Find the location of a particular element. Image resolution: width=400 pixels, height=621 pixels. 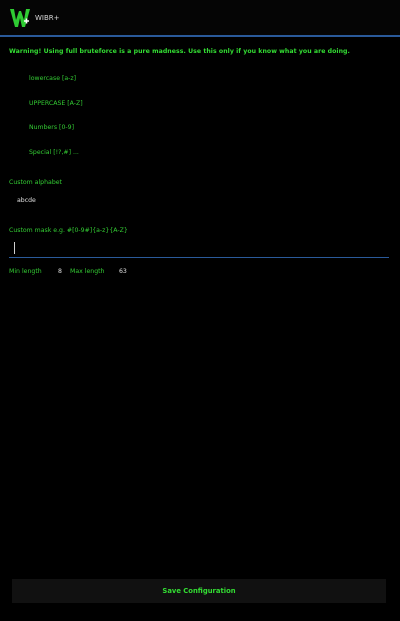

custom-mask-input is located at coordinates (199, 249).